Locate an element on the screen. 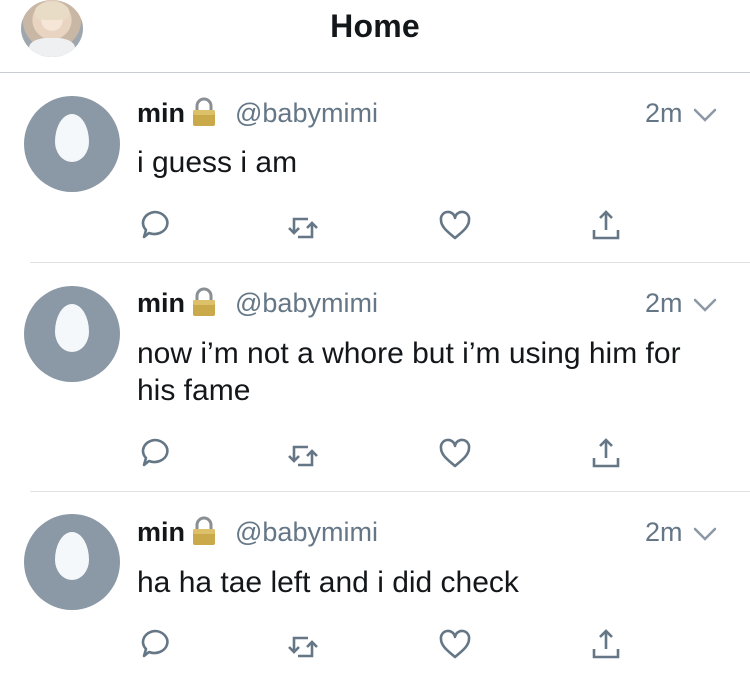 This screenshot has width=750, height=675. top-bar: Home is located at coordinates (375, 36).